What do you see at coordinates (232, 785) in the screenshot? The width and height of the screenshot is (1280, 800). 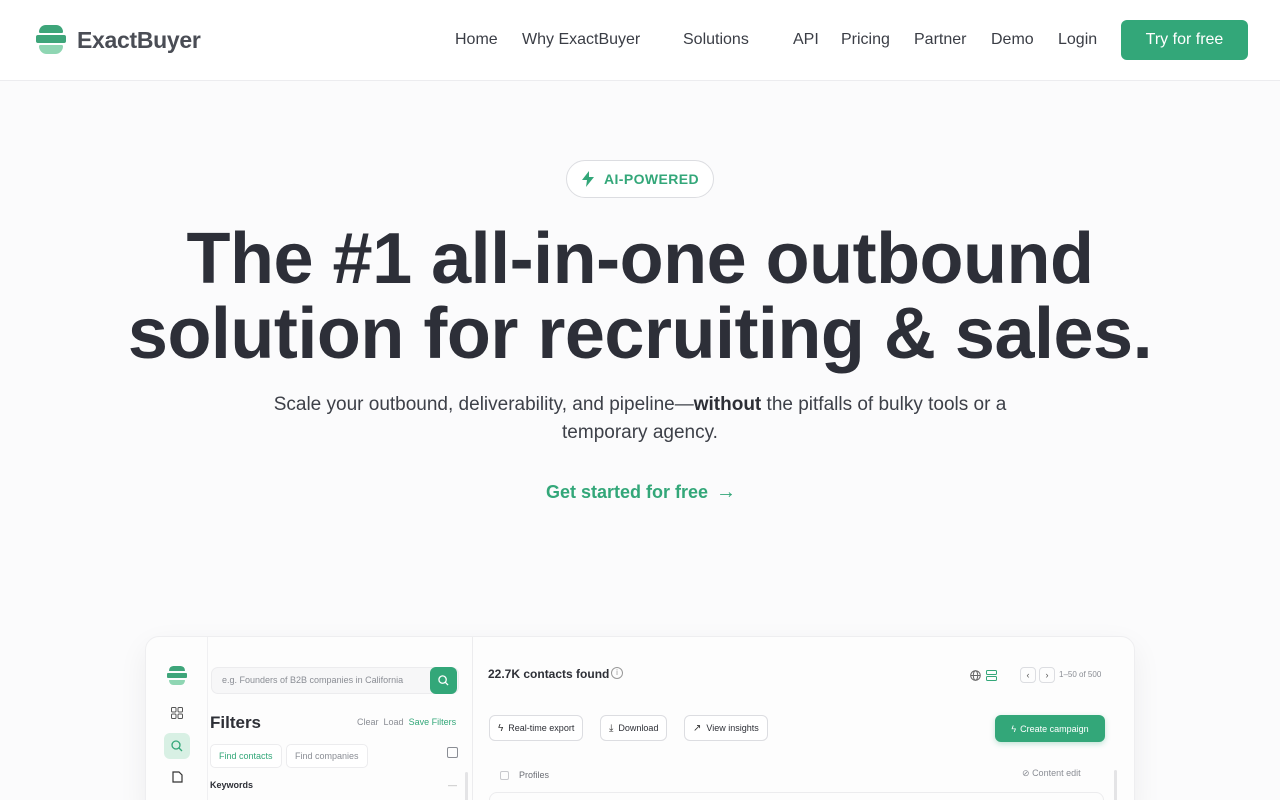 I see `keywords-label: Keywords` at bounding box center [232, 785].